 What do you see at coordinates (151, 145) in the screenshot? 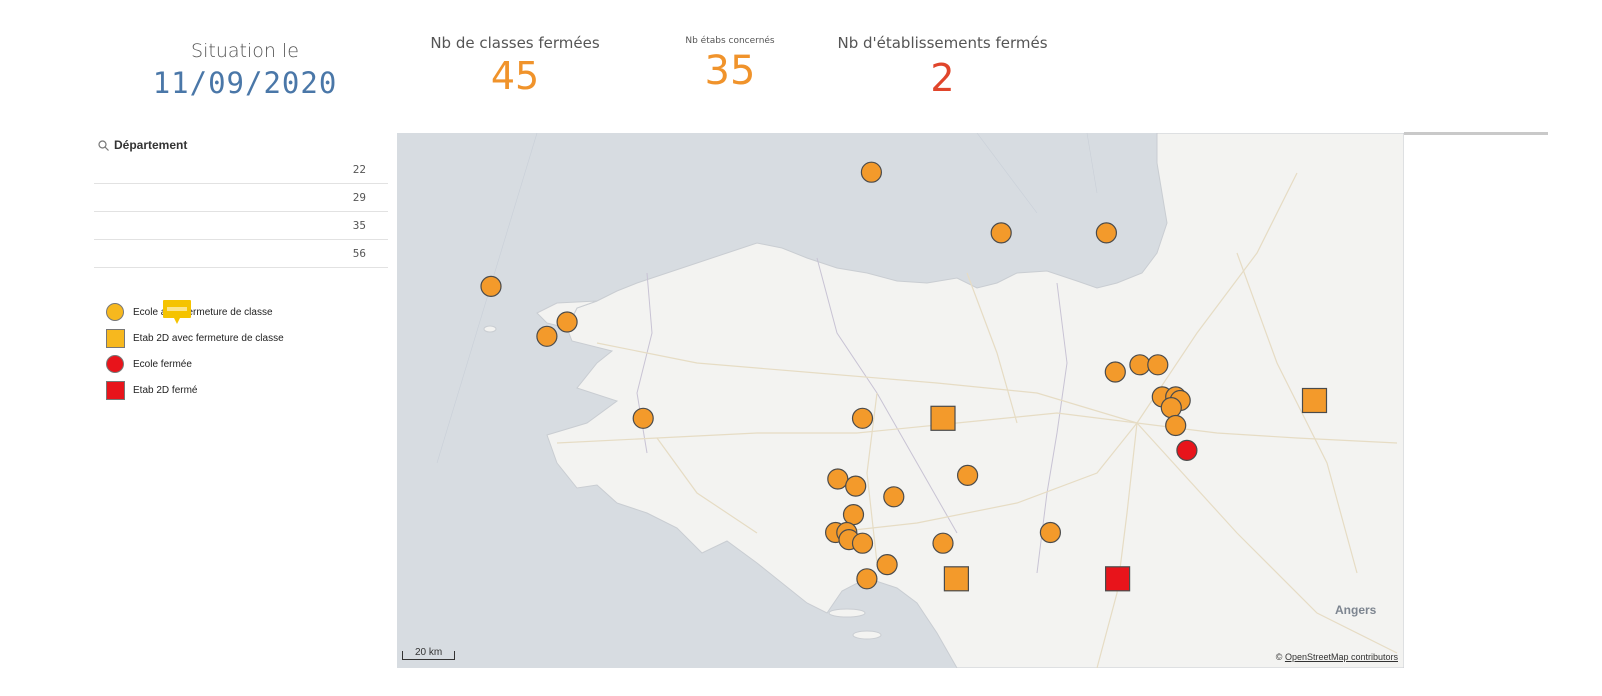
I see `department-filter-title: Département` at bounding box center [151, 145].